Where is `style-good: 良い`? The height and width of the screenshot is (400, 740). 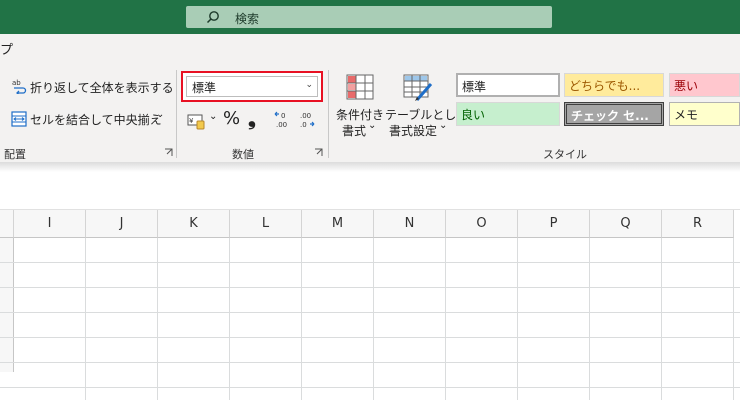
style-good: 良い is located at coordinates (508, 114).